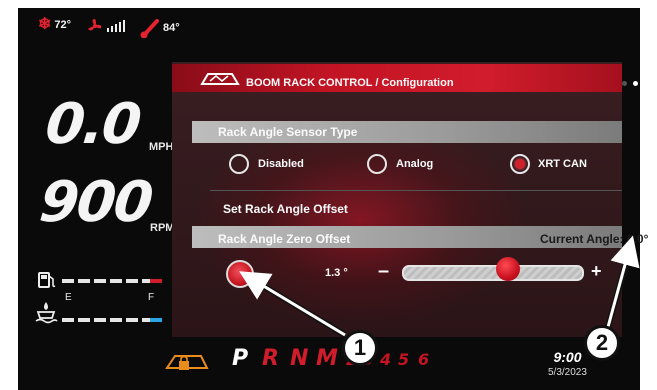 The width and height of the screenshot is (657, 390). Describe the element at coordinates (602, 343) in the screenshot. I see `callout-2: 2` at that location.